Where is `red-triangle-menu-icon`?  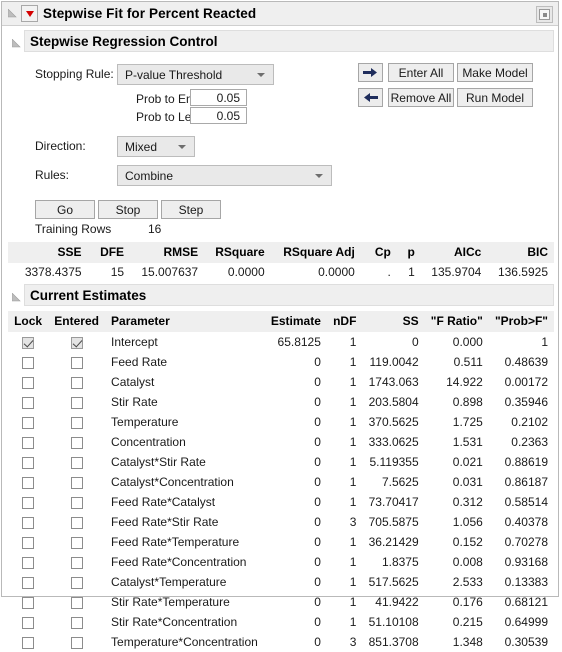 red-triangle-menu-icon is located at coordinates (29, 13).